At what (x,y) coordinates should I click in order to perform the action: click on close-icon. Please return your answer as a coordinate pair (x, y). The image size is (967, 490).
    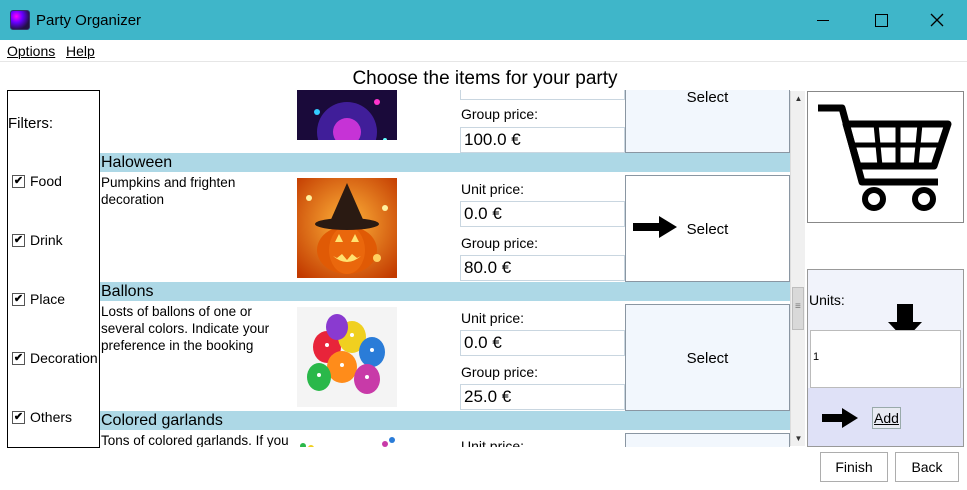
    Looking at the image, I should click on (937, 20).